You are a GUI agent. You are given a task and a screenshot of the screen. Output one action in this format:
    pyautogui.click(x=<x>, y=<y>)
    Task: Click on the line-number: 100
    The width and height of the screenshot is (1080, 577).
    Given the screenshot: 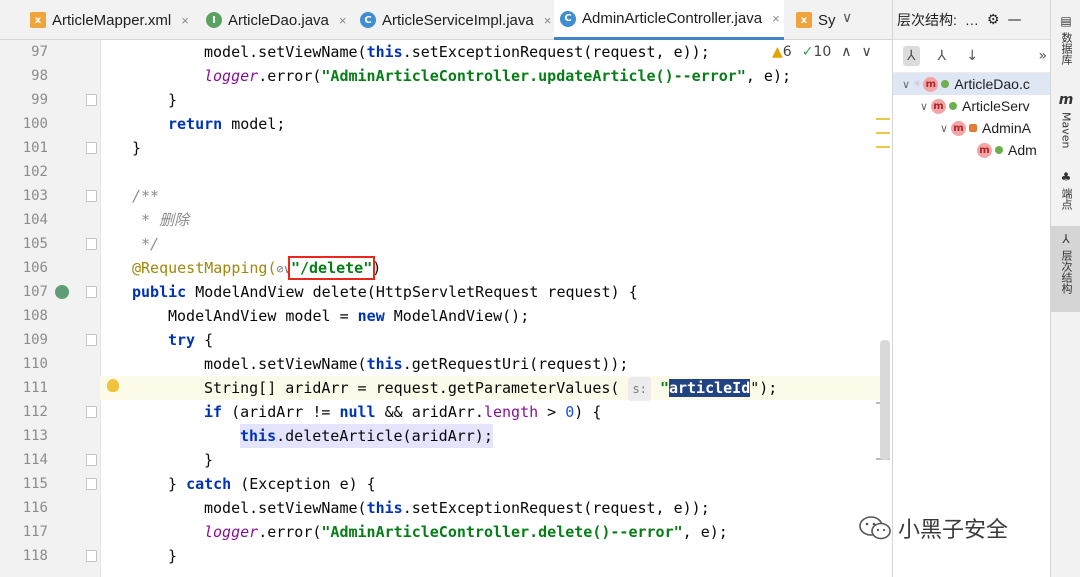 What is the action you would take?
    pyautogui.click(x=35, y=124)
    